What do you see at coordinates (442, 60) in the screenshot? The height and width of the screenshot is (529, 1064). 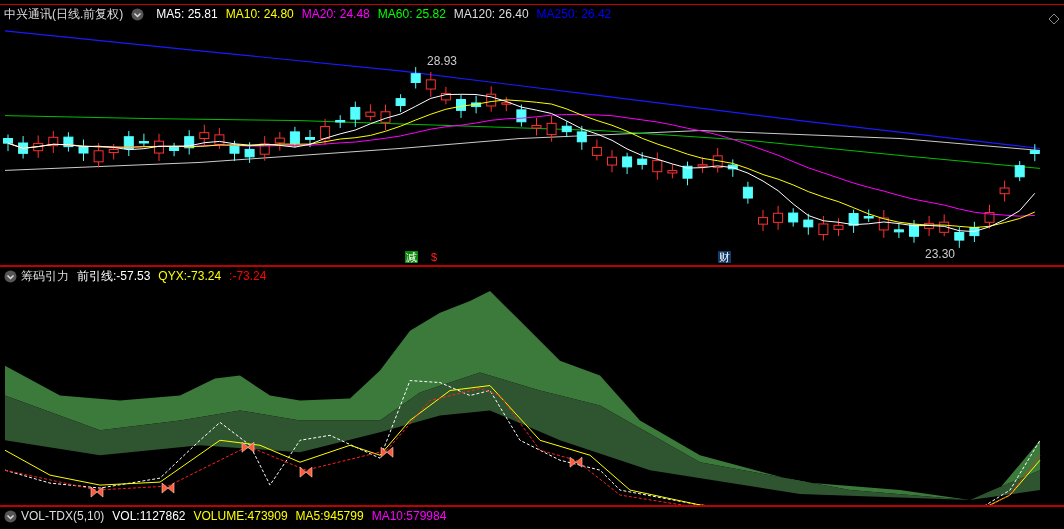 I see `price-label: 28.93` at bounding box center [442, 60].